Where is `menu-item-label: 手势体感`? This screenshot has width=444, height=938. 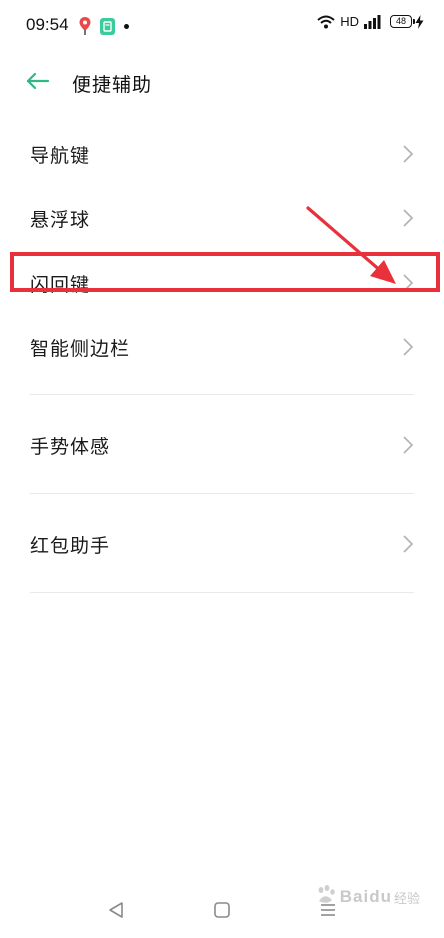
menu-item-label: 手势体感 is located at coordinates (70, 446).